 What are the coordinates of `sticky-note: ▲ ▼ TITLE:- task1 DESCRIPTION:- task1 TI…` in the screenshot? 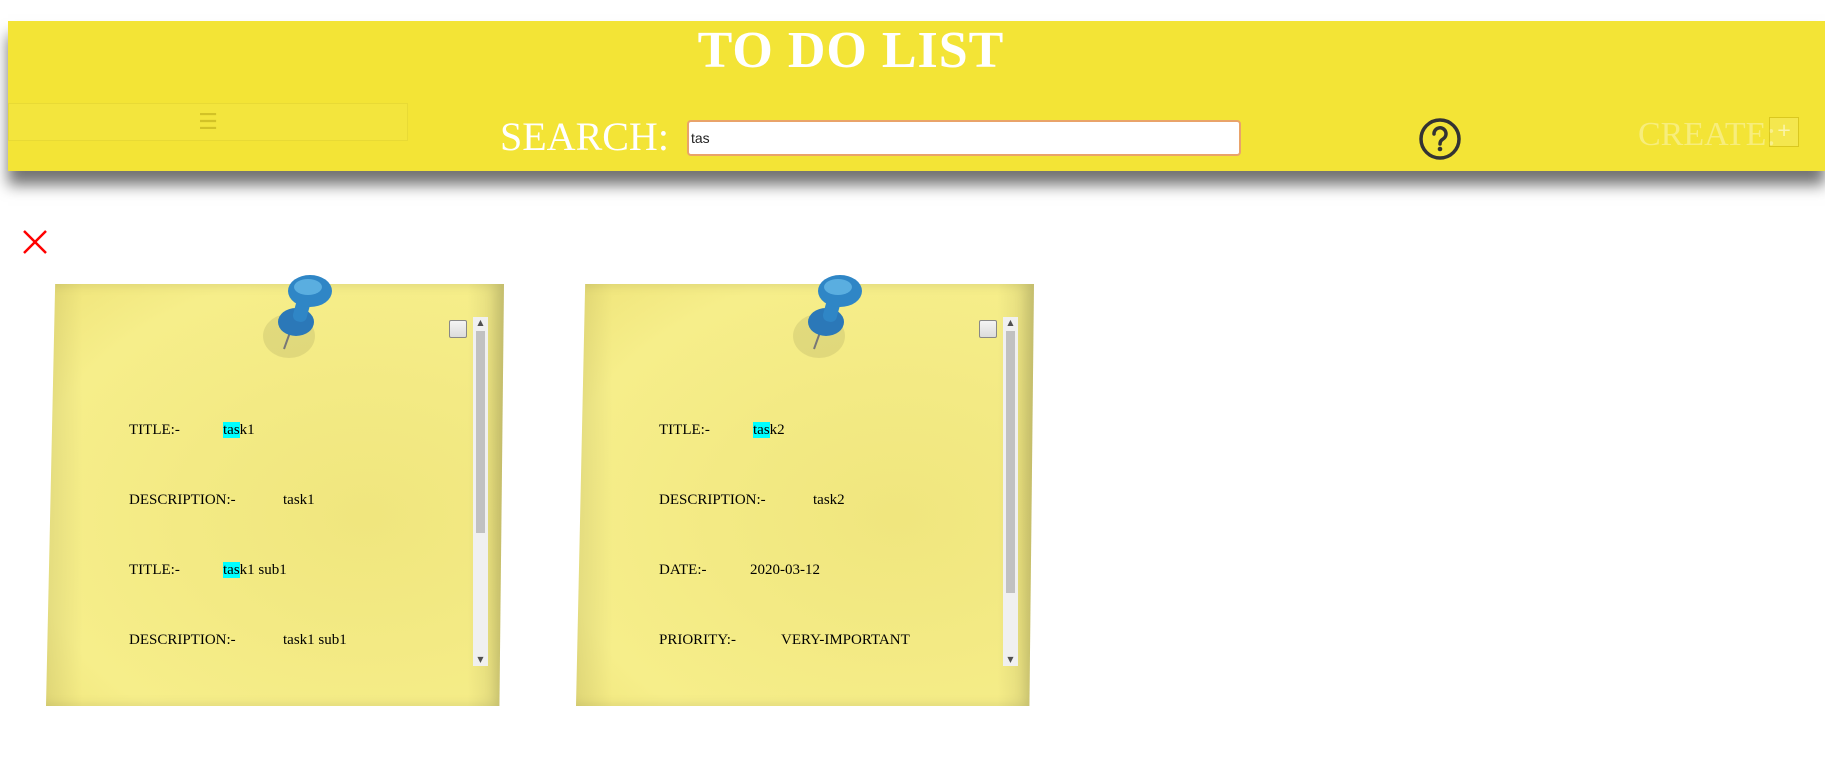 It's located at (275, 490).